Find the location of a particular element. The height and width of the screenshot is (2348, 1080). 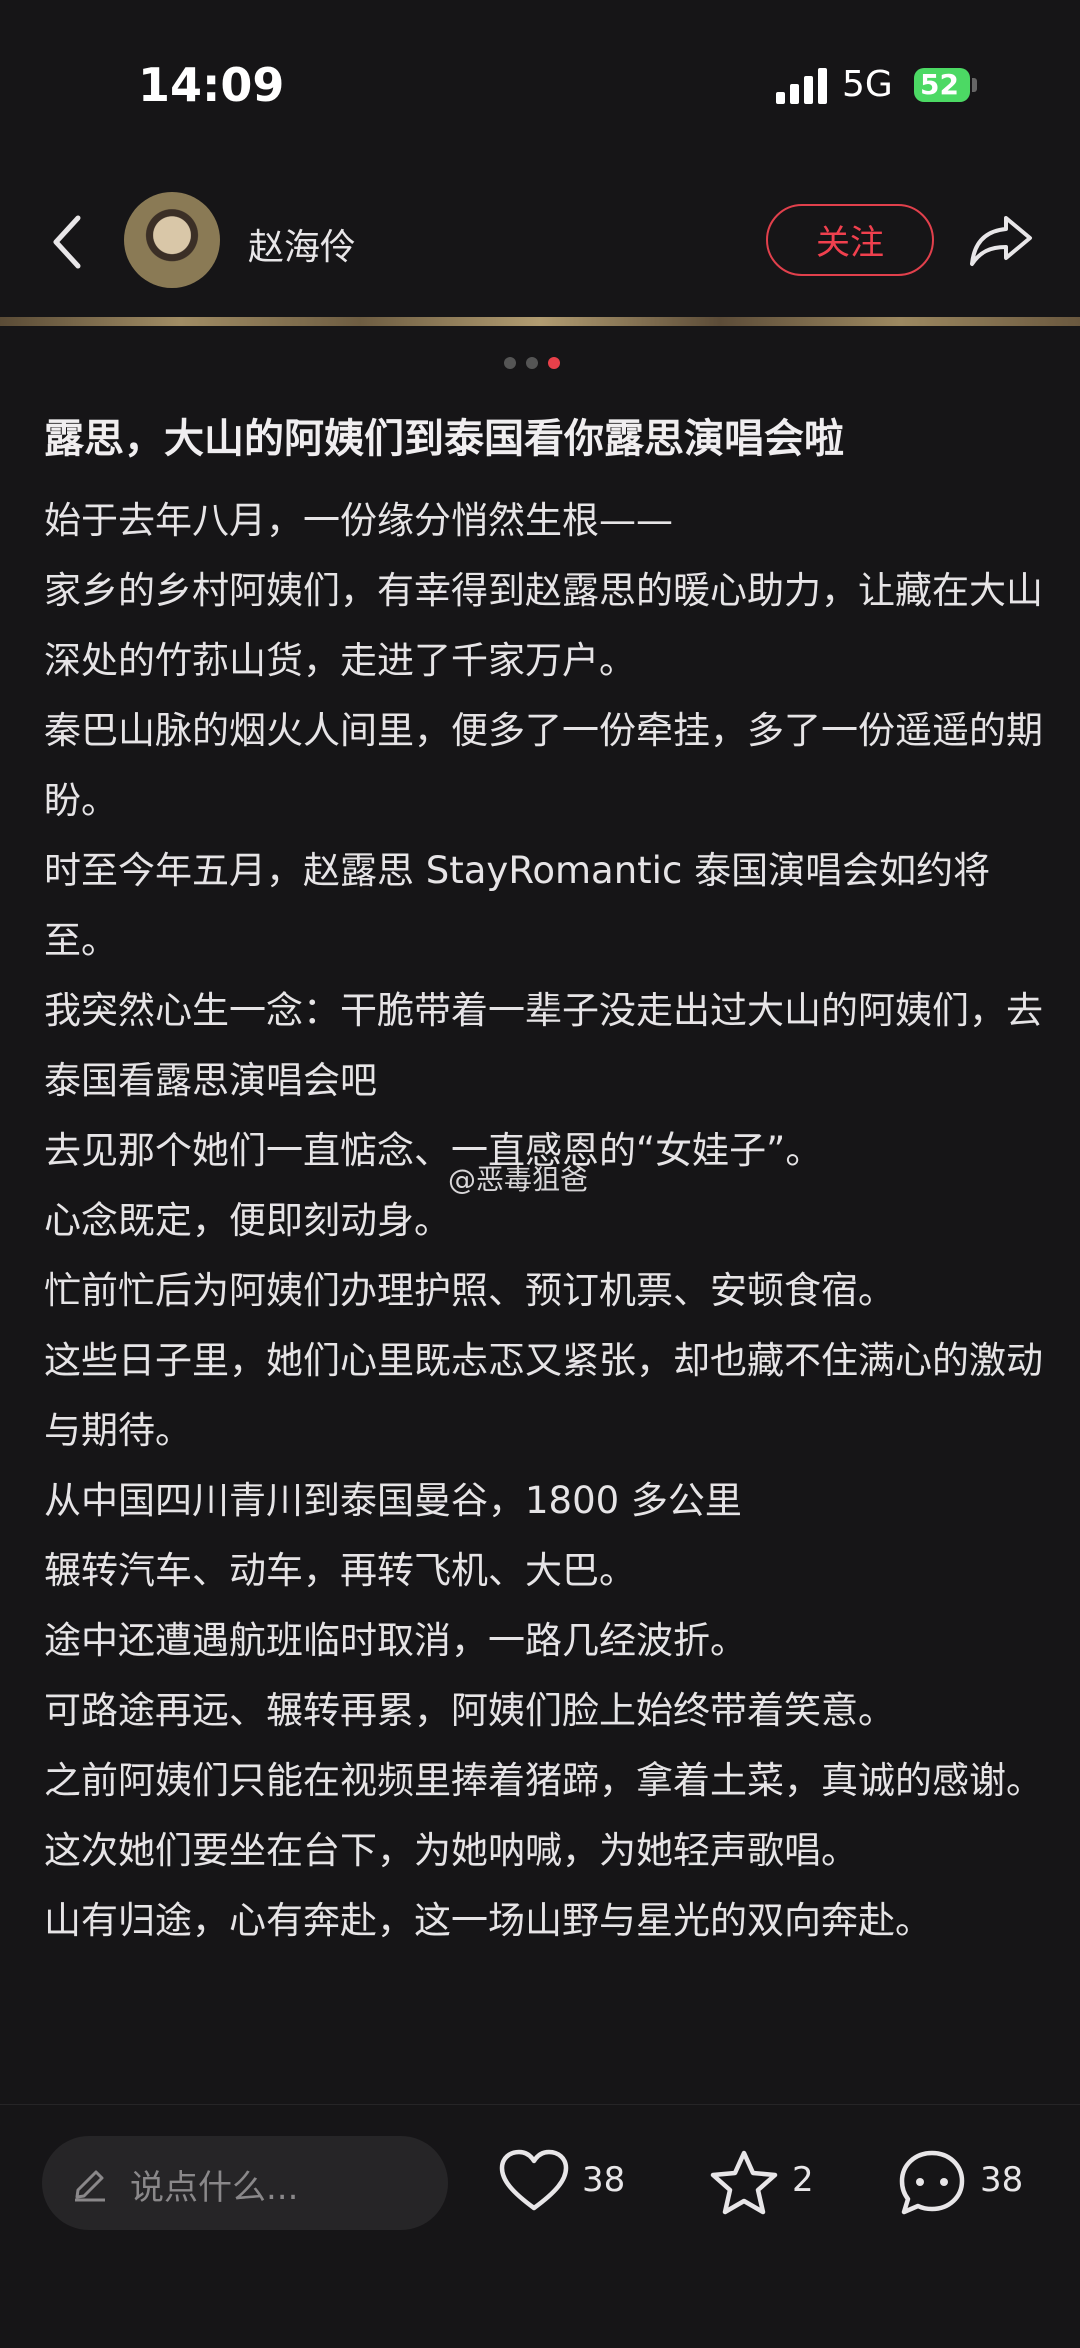

follow-button: 关注 is located at coordinates (850, 240).